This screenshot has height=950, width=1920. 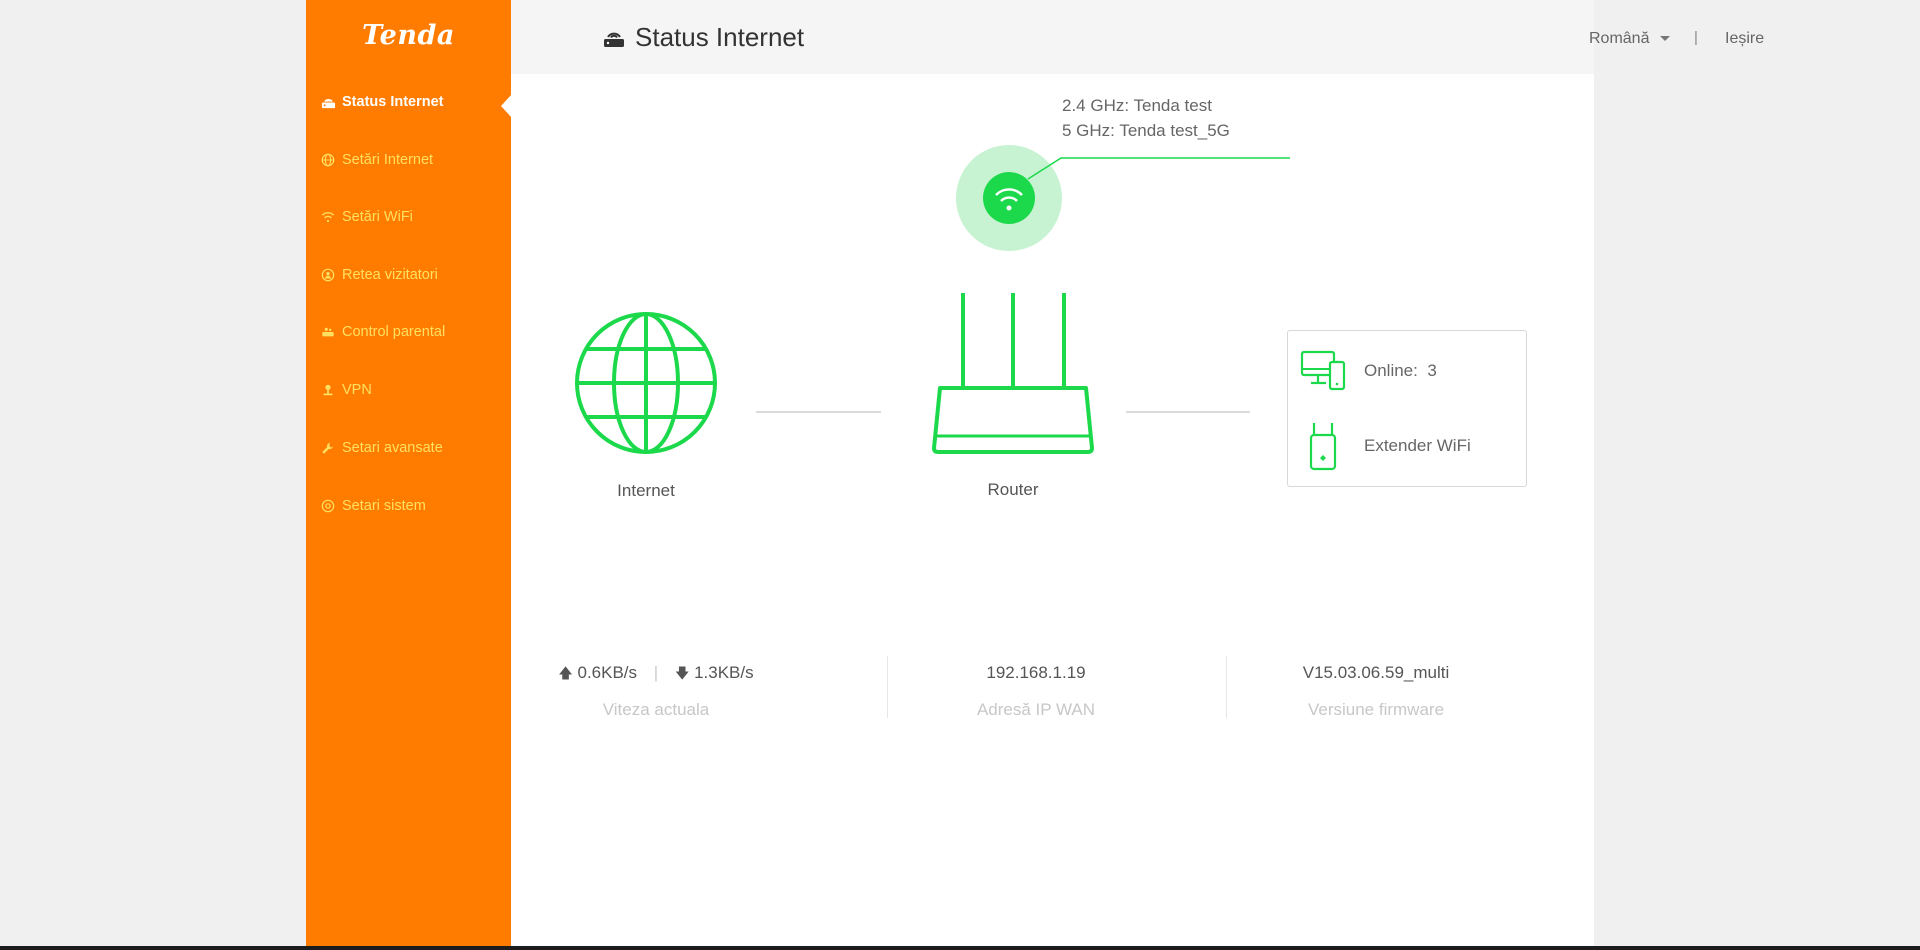 What do you see at coordinates (1376, 709) in the screenshot?
I see `firmware-label: Versiune firmware` at bounding box center [1376, 709].